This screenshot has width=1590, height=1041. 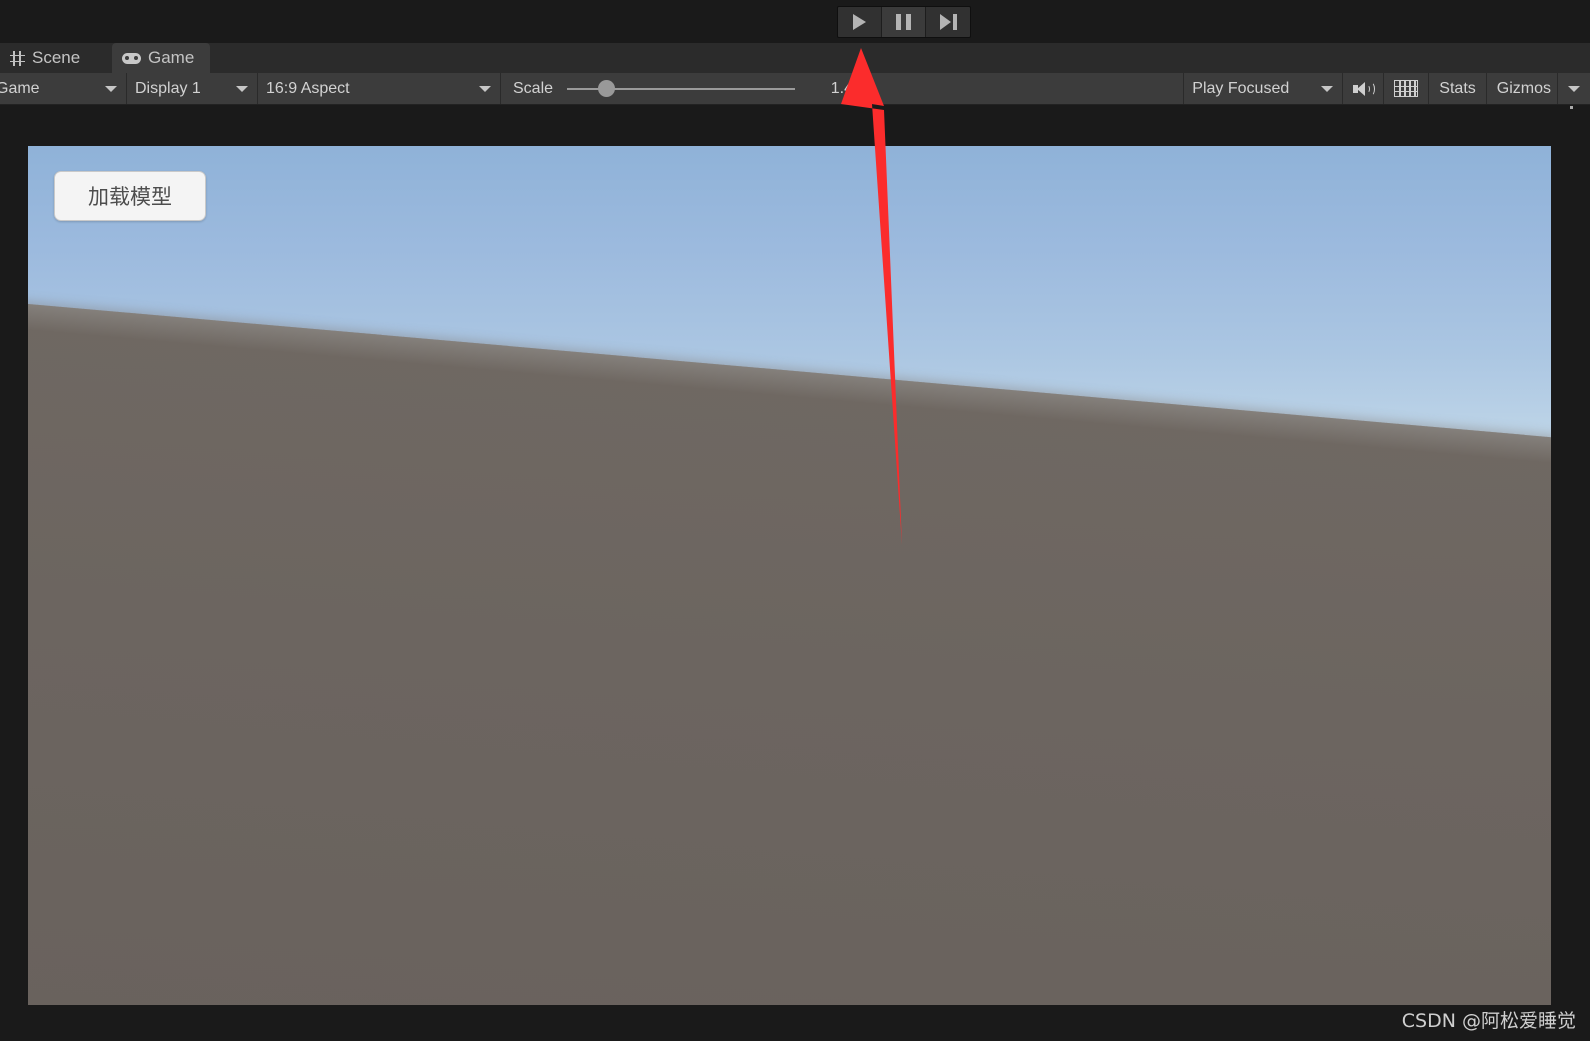 I want to click on play-mode-dropdown: Play Focused, so click(x=1263, y=88).